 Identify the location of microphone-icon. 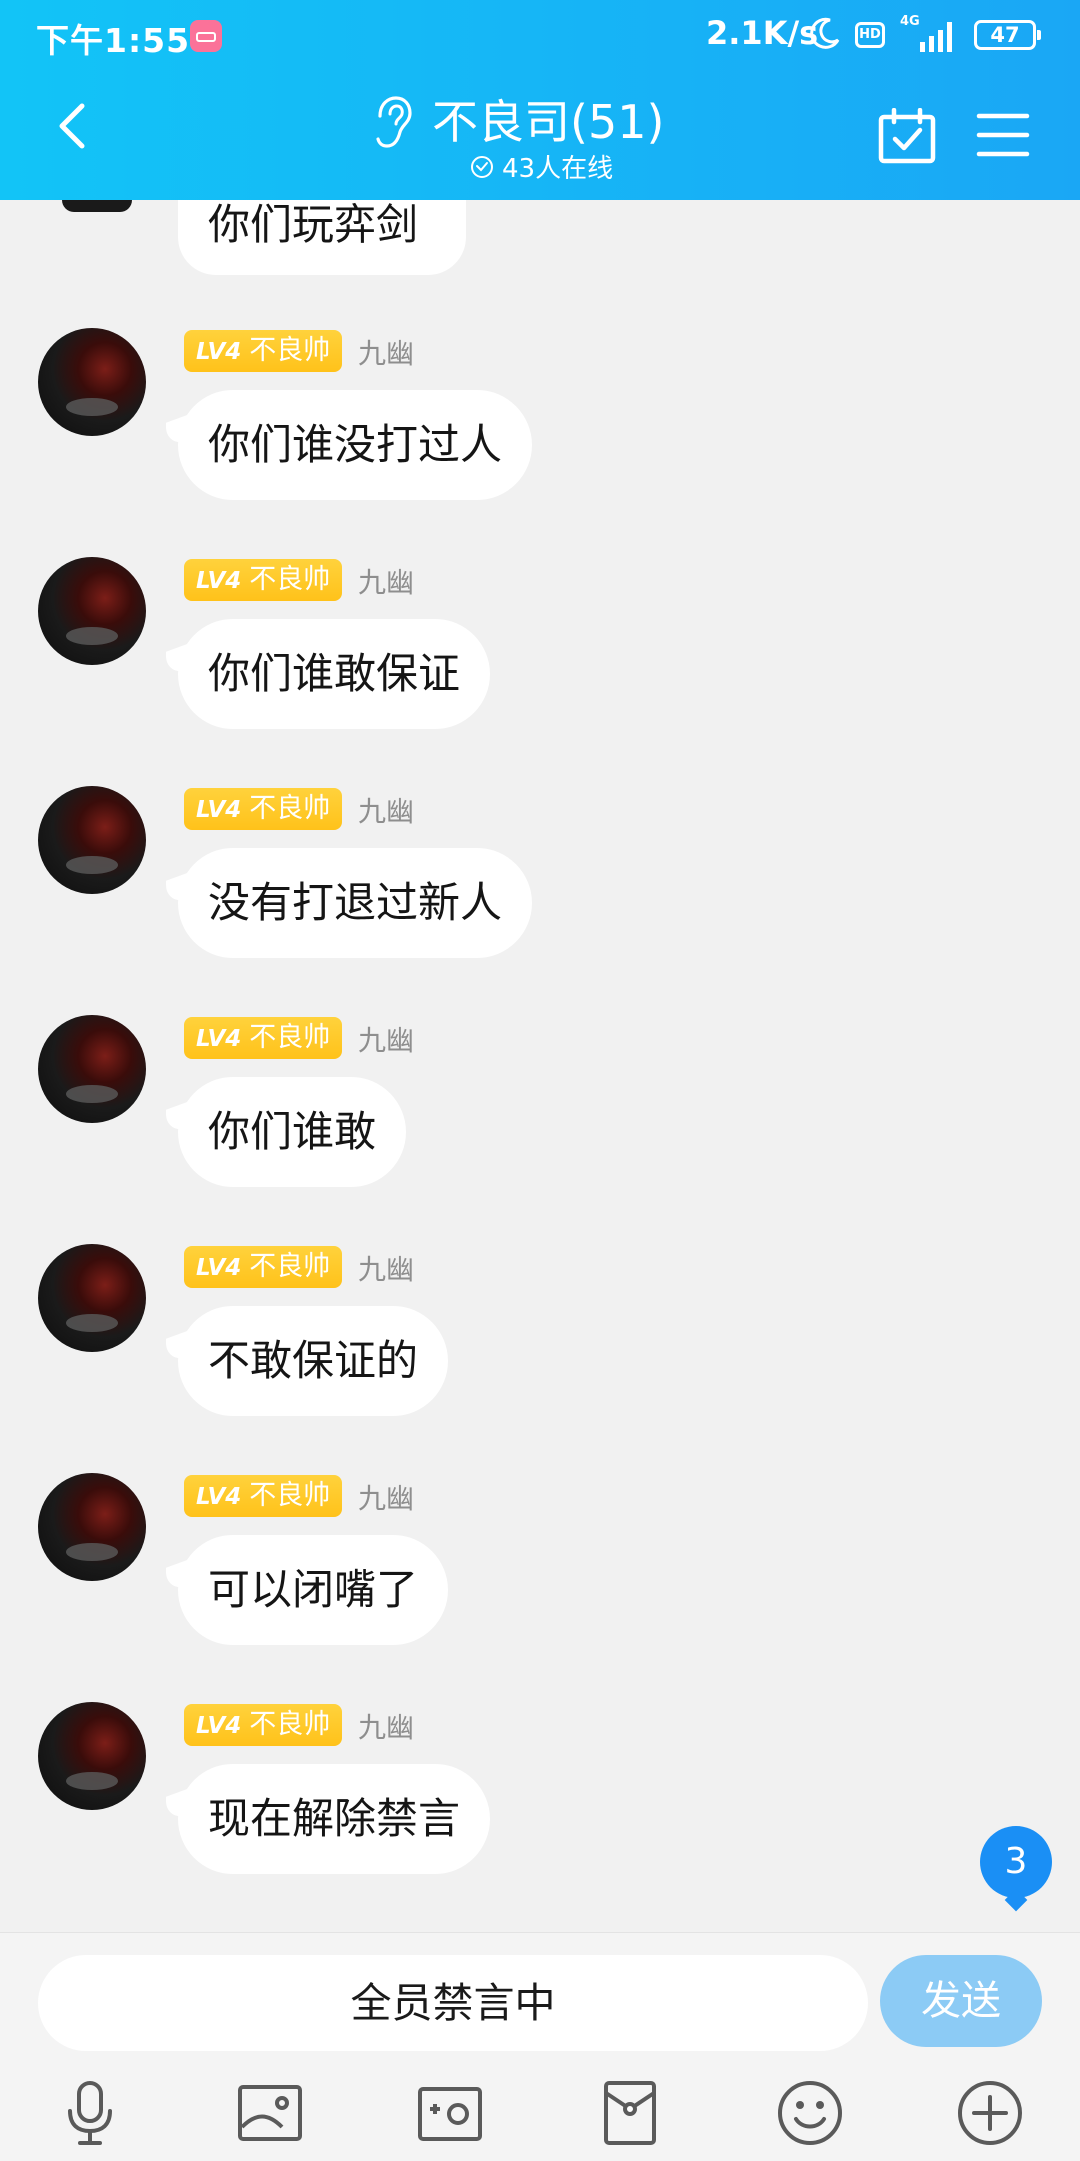
(90, 2113).